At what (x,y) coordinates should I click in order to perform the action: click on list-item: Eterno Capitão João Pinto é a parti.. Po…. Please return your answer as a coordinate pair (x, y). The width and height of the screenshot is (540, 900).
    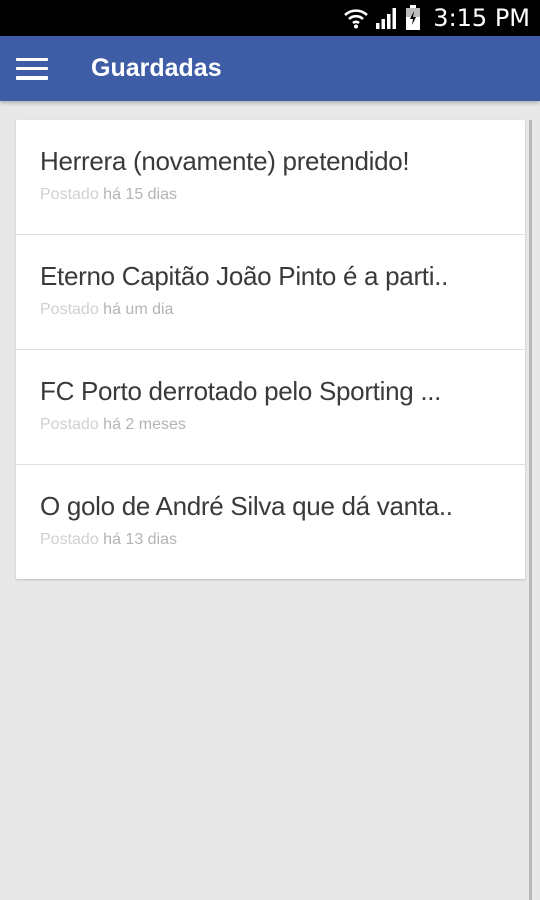
    Looking at the image, I should click on (270, 292).